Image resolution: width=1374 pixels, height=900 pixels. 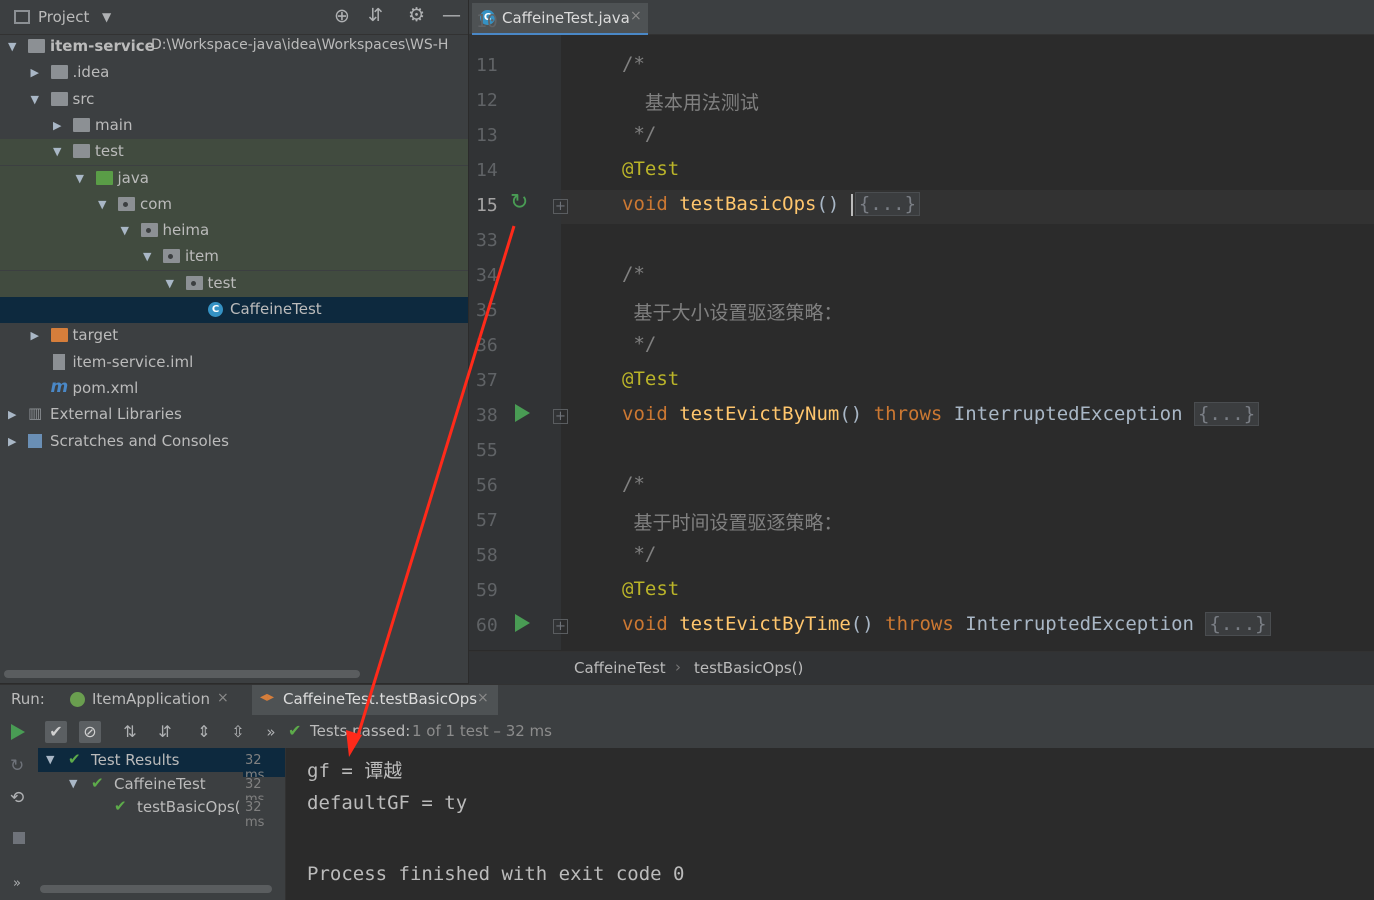 I want to click on stop-icon, so click(x=19, y=838).